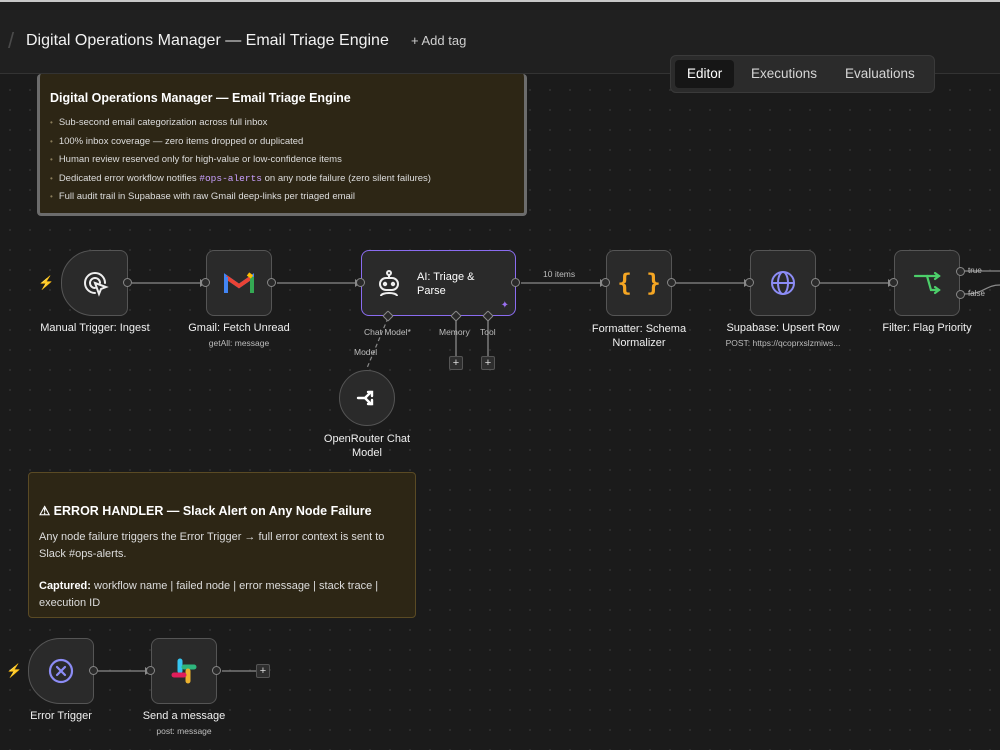 This screenshot has width=1000, height=750. I want to click on node-label: Supabase: Upsert Row, so click(783, 328).